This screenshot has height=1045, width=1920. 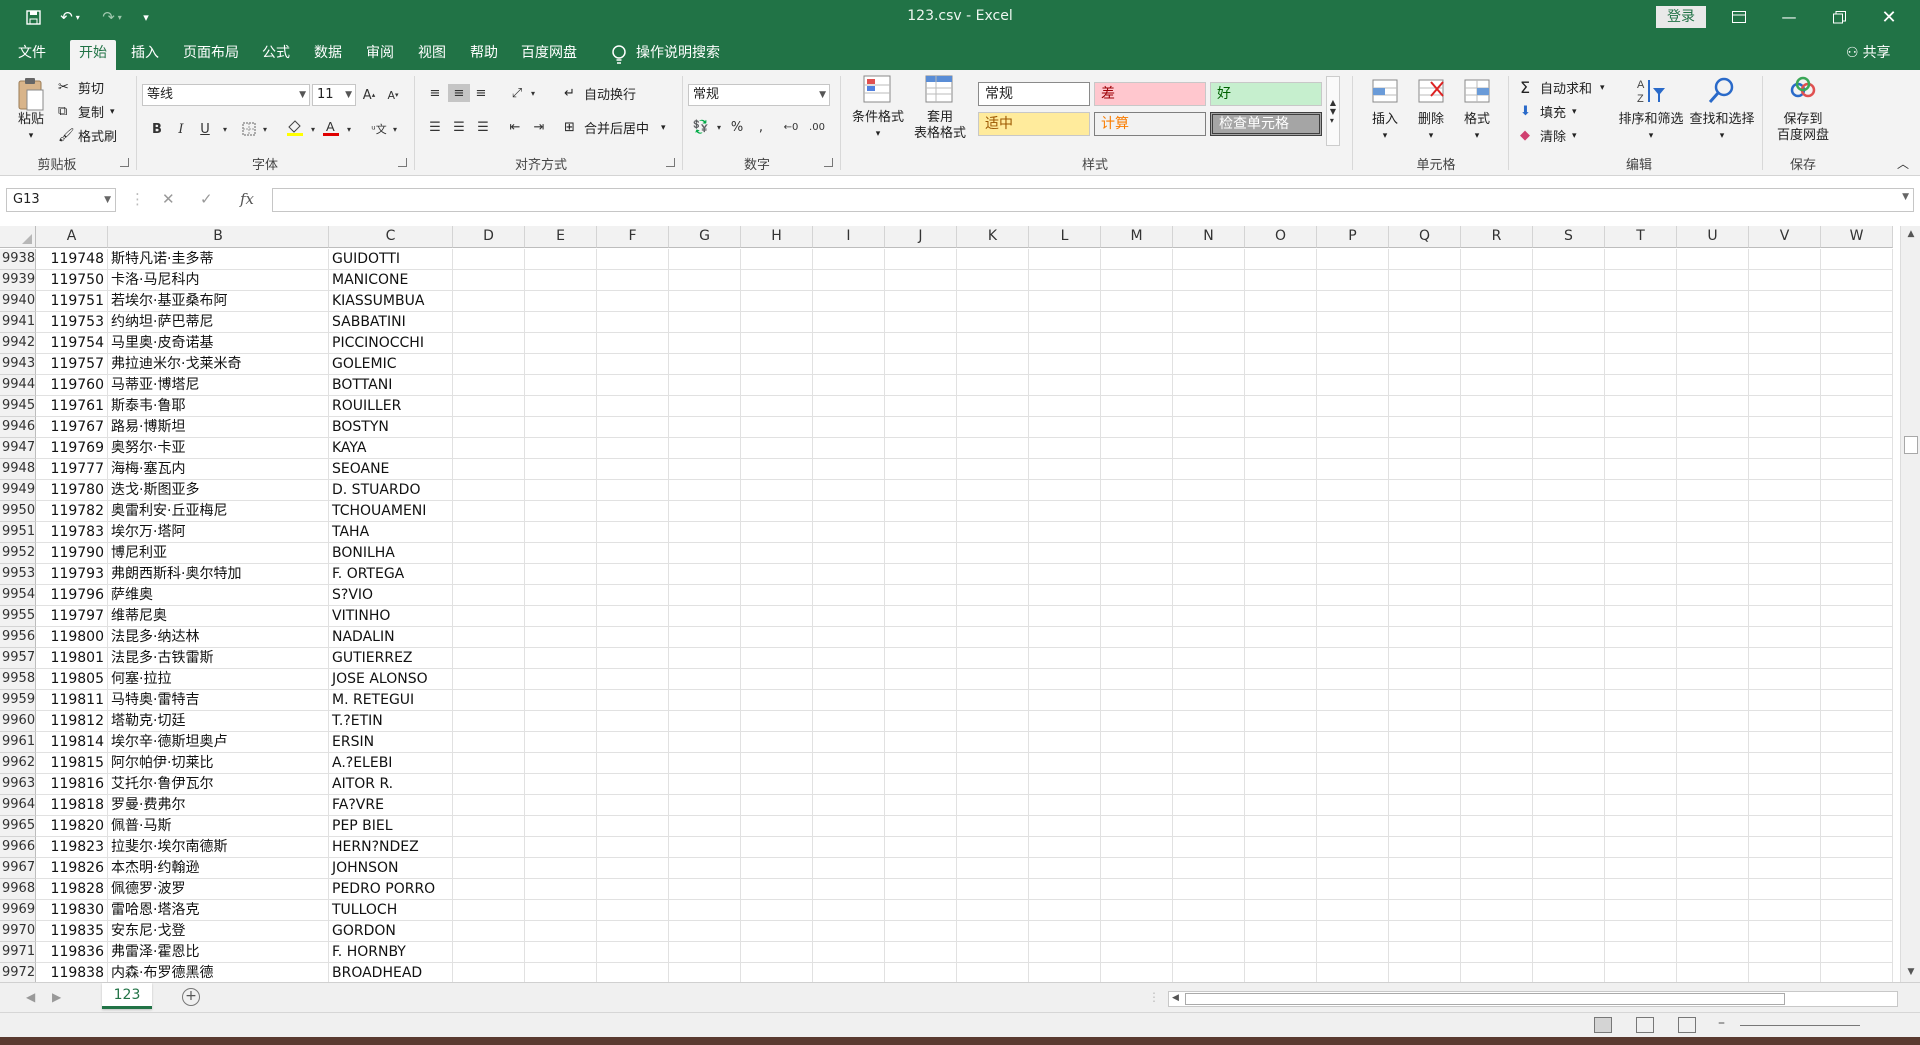 I want to click on column-header-q: Q, so click(x=1425, y=237).